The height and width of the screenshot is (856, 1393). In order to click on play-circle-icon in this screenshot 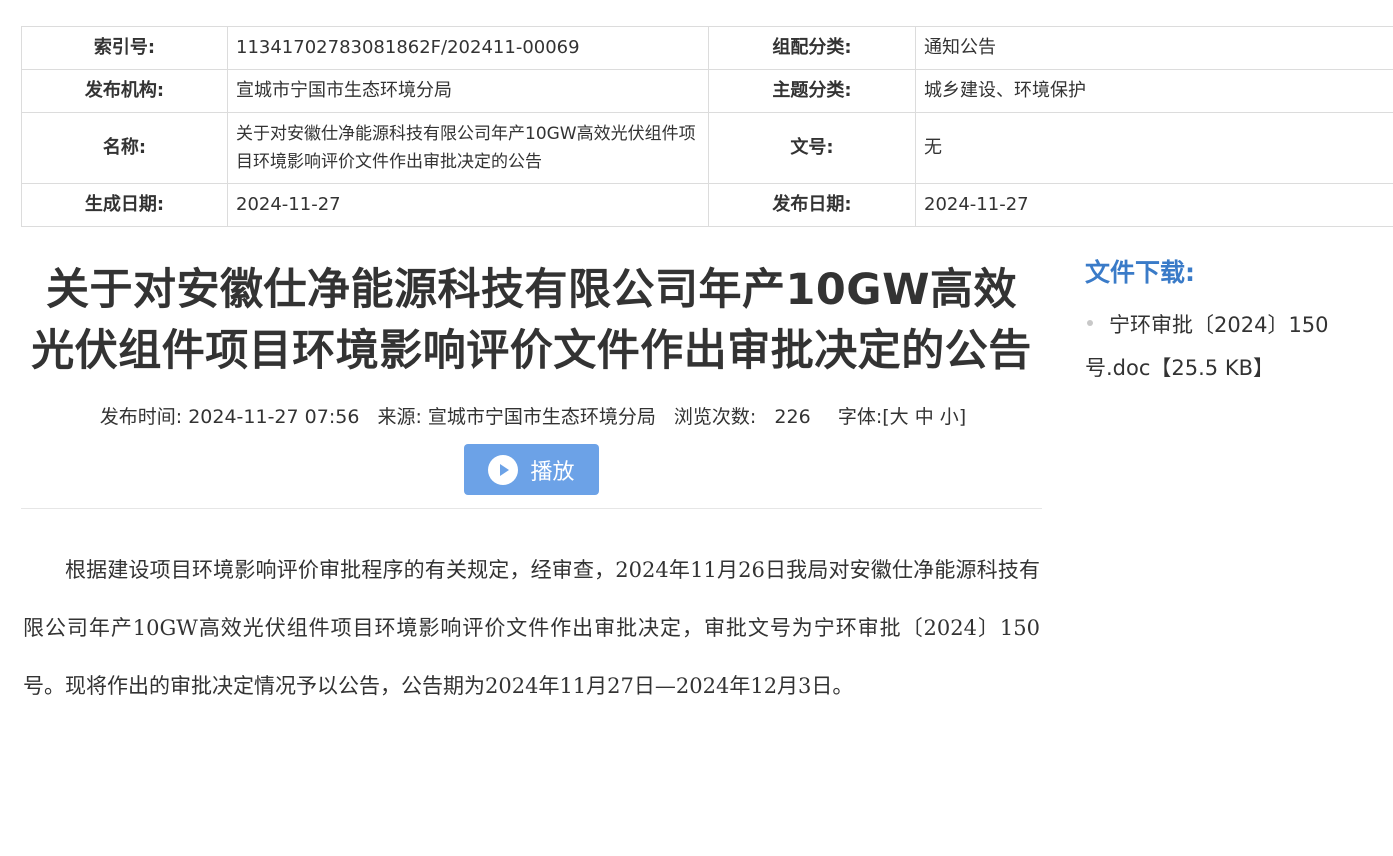, I will do `click(503, 469)`.